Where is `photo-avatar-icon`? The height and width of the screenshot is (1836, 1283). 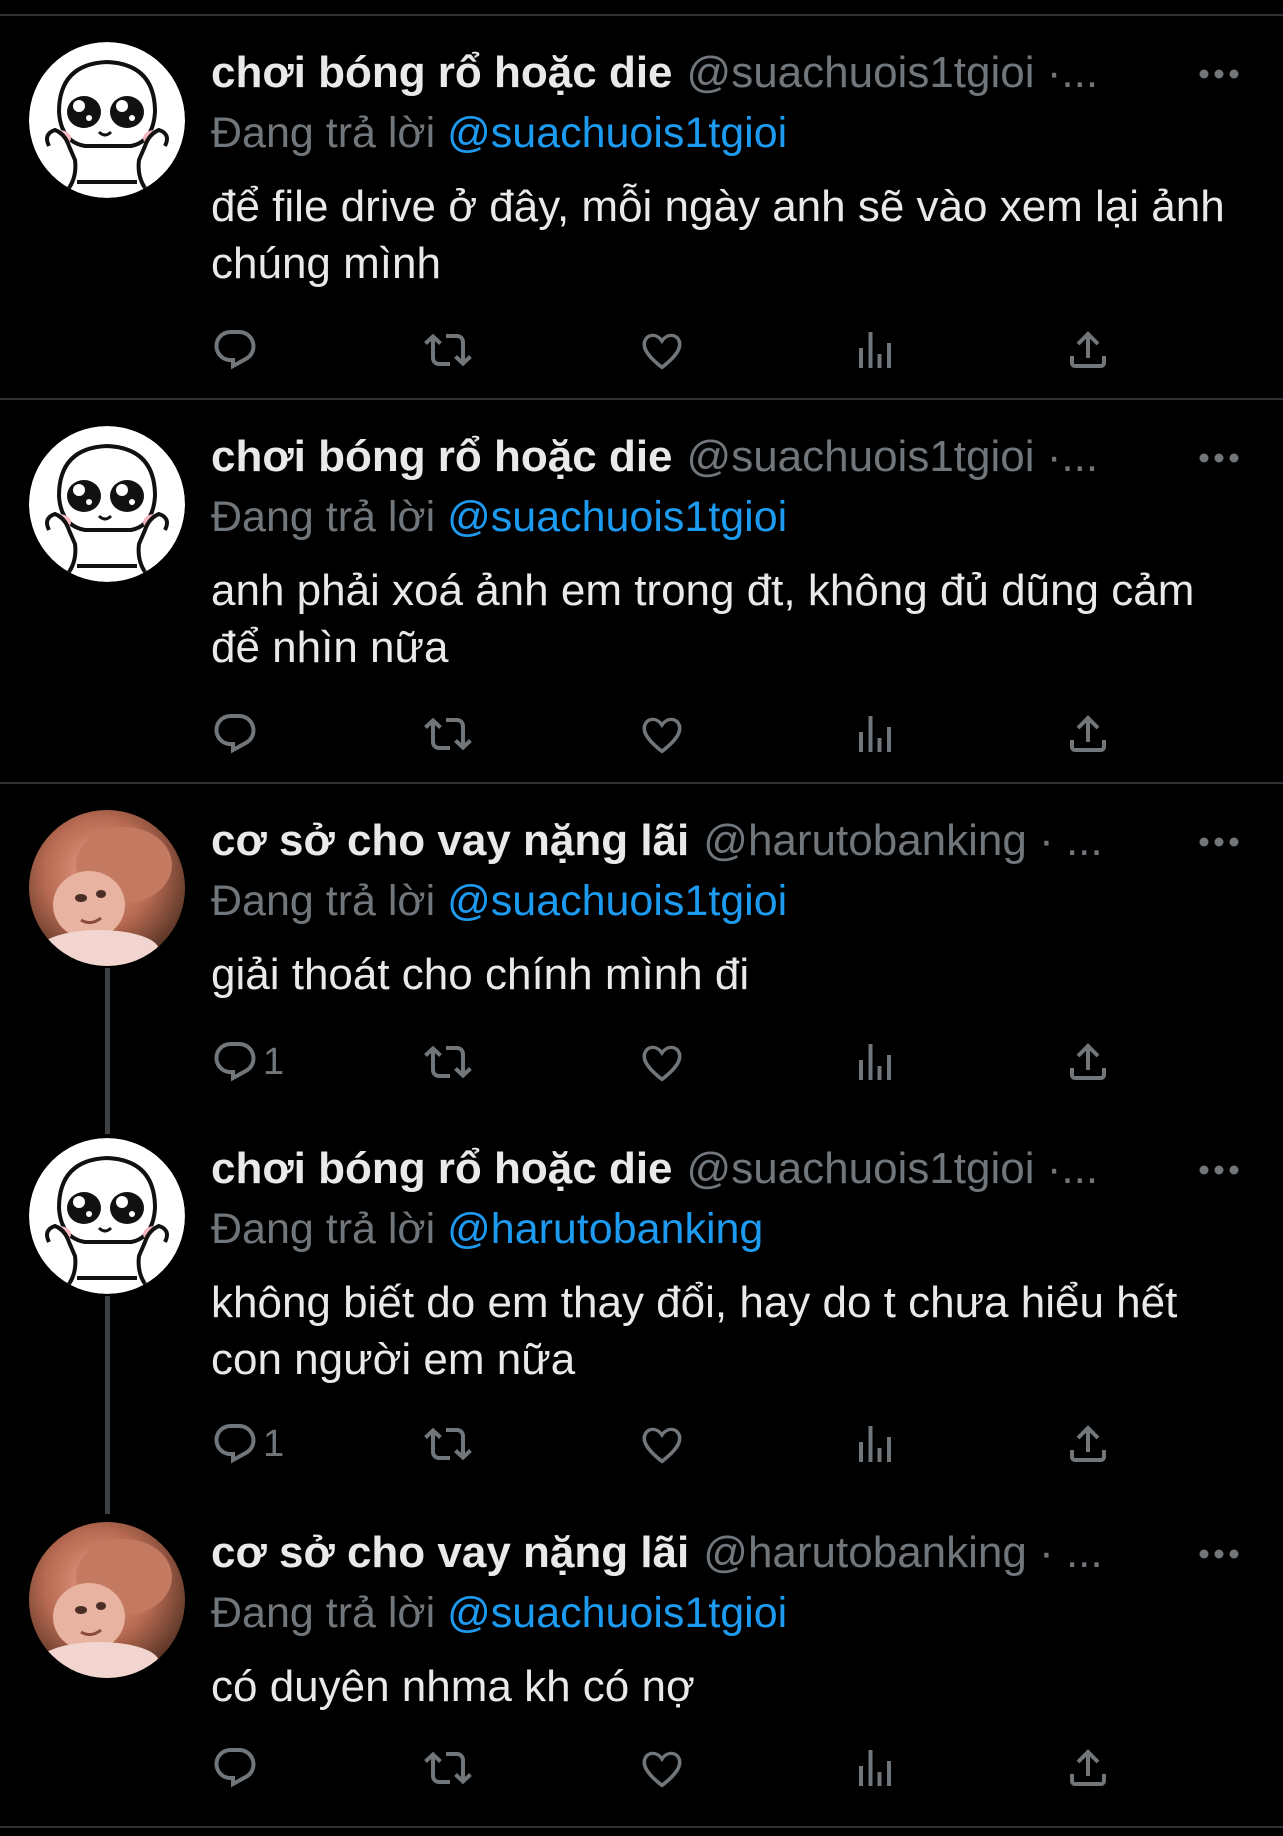
photo-avatar-icon is located at coordinates (107, 888).